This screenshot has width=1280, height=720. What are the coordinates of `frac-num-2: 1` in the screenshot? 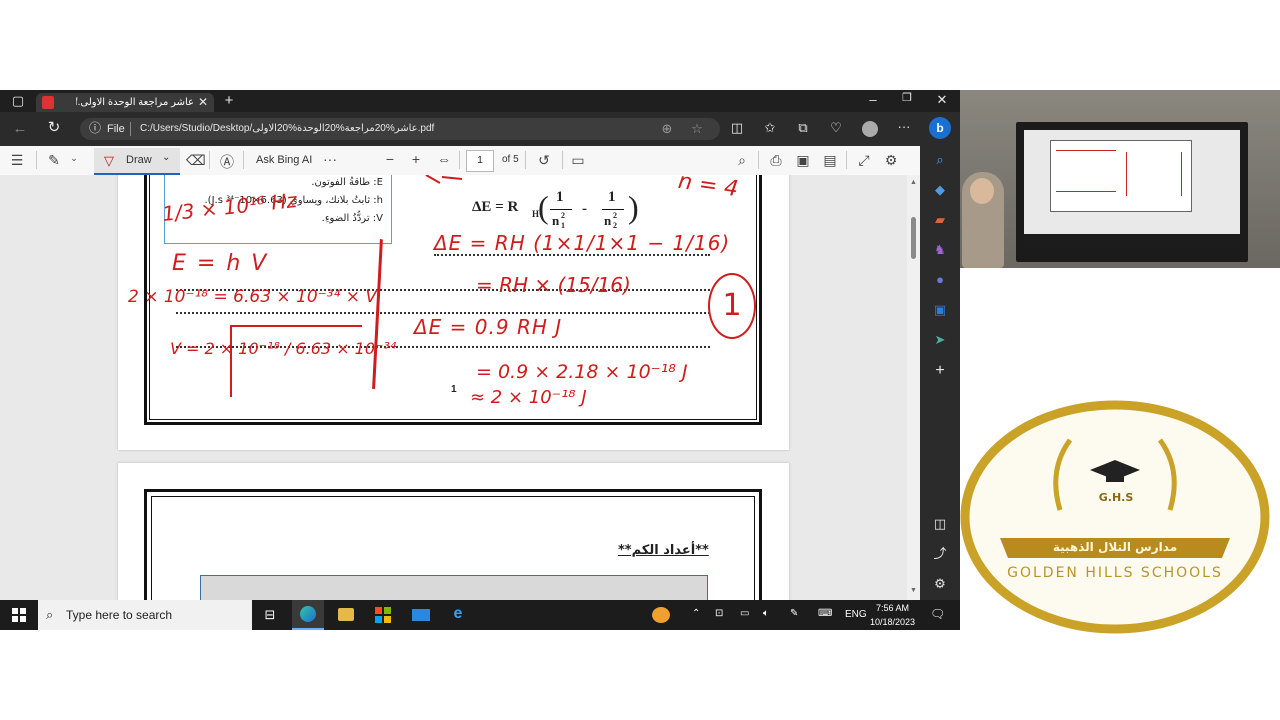 It's located at (612, 197).